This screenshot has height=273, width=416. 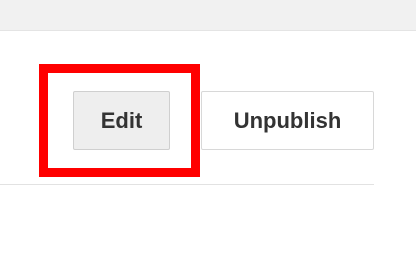 I want to click on unpublish-button: Unpublish, so click(x=287, y=120).